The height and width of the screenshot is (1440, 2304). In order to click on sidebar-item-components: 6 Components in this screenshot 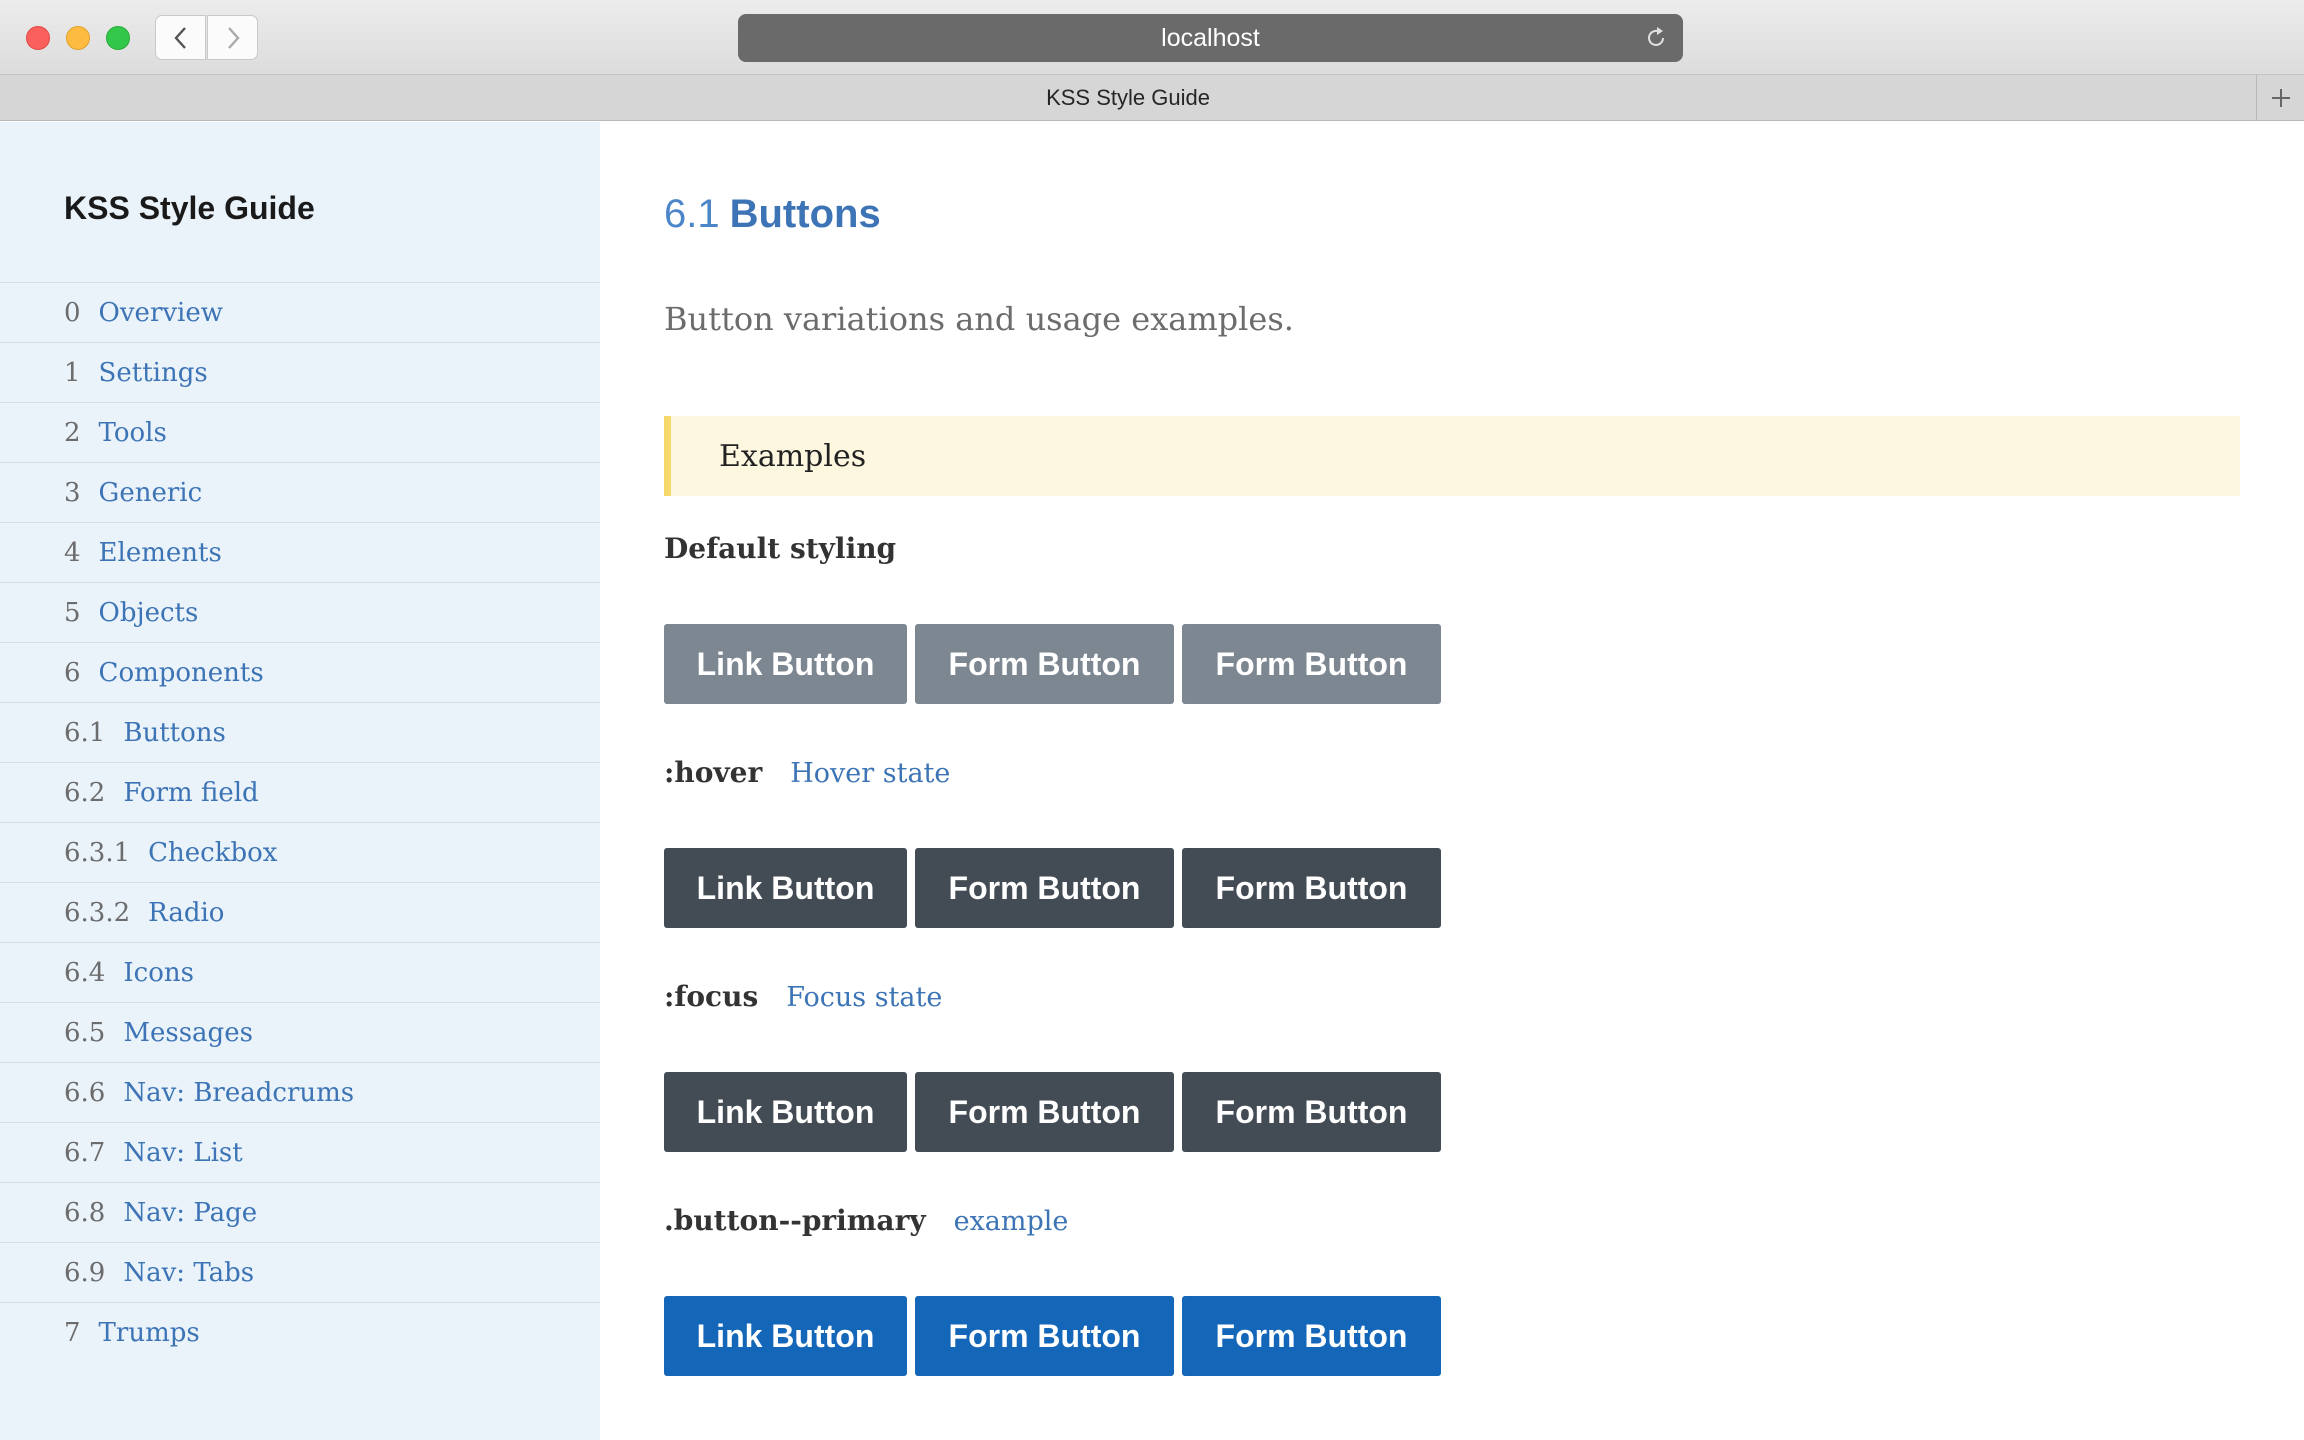, I will do `click(300, 672)`.